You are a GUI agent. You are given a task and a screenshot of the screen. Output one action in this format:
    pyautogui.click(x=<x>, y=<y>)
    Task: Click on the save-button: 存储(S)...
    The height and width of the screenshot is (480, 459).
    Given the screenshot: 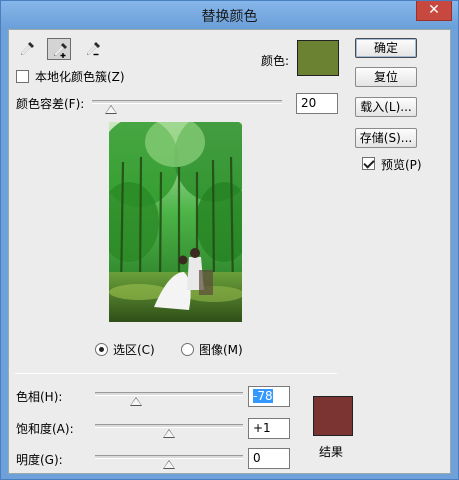 What is the action you would take?
    pyautogui.click(x=386, y=138)
    